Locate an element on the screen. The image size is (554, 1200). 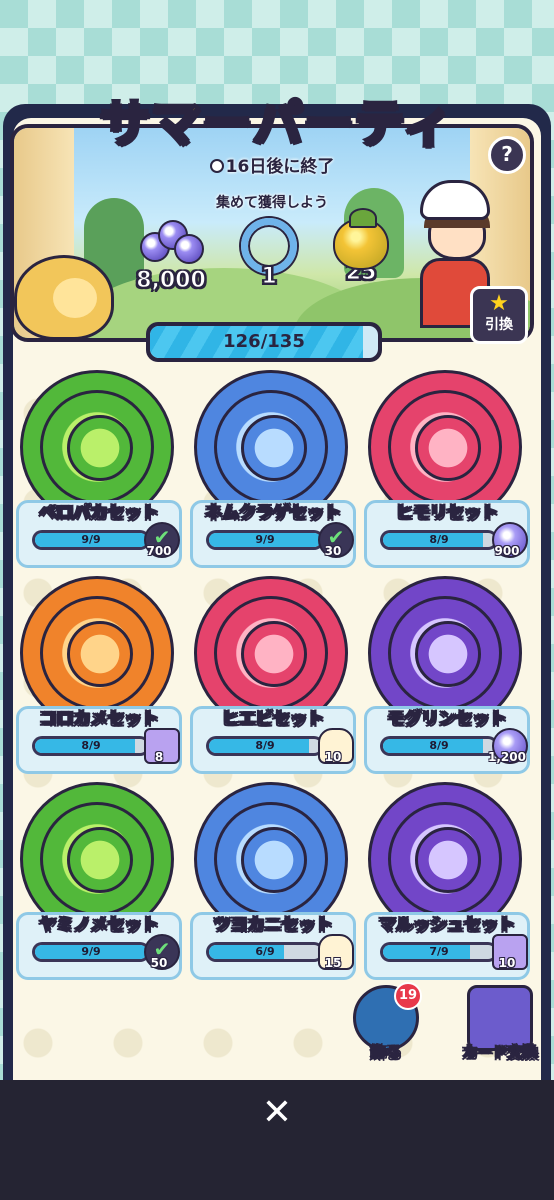
set-card: ペロパカセット 9/9 700 is located at coordinates (99, 469).